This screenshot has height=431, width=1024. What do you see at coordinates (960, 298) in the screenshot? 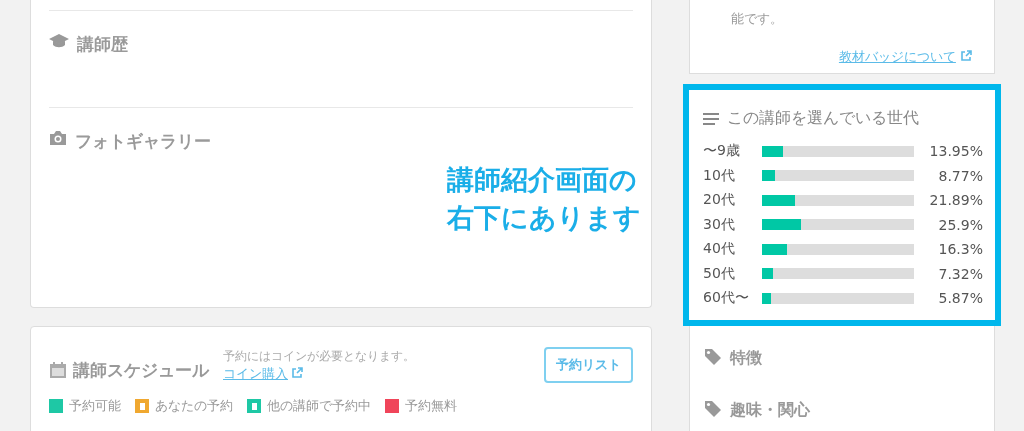
I see `percentage: 5.87%` at bounding box center [960, 298].